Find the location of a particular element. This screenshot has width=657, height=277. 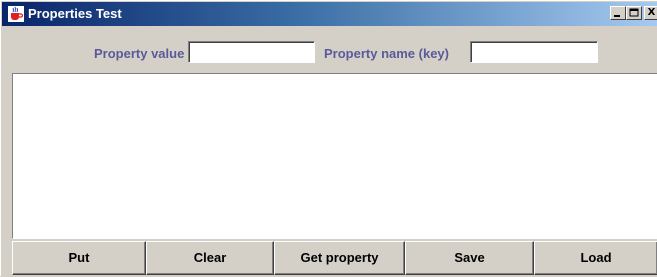

save-button: Save is located at coordinates (469, 258).